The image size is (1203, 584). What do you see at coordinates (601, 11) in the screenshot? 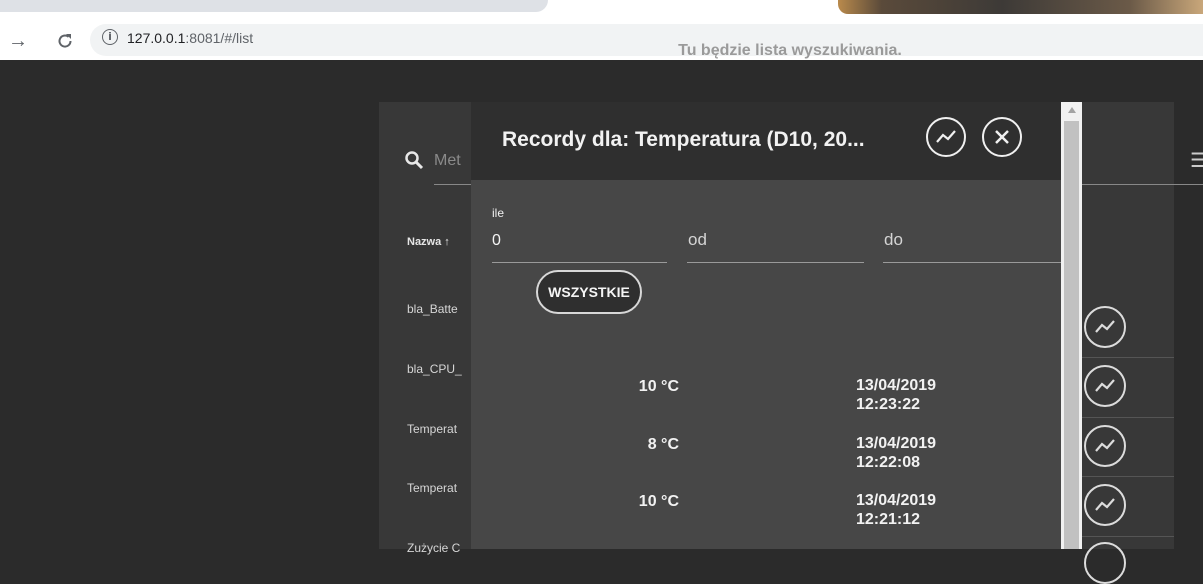
I see `browser-tab-strip` at bounding box center [601, 11].